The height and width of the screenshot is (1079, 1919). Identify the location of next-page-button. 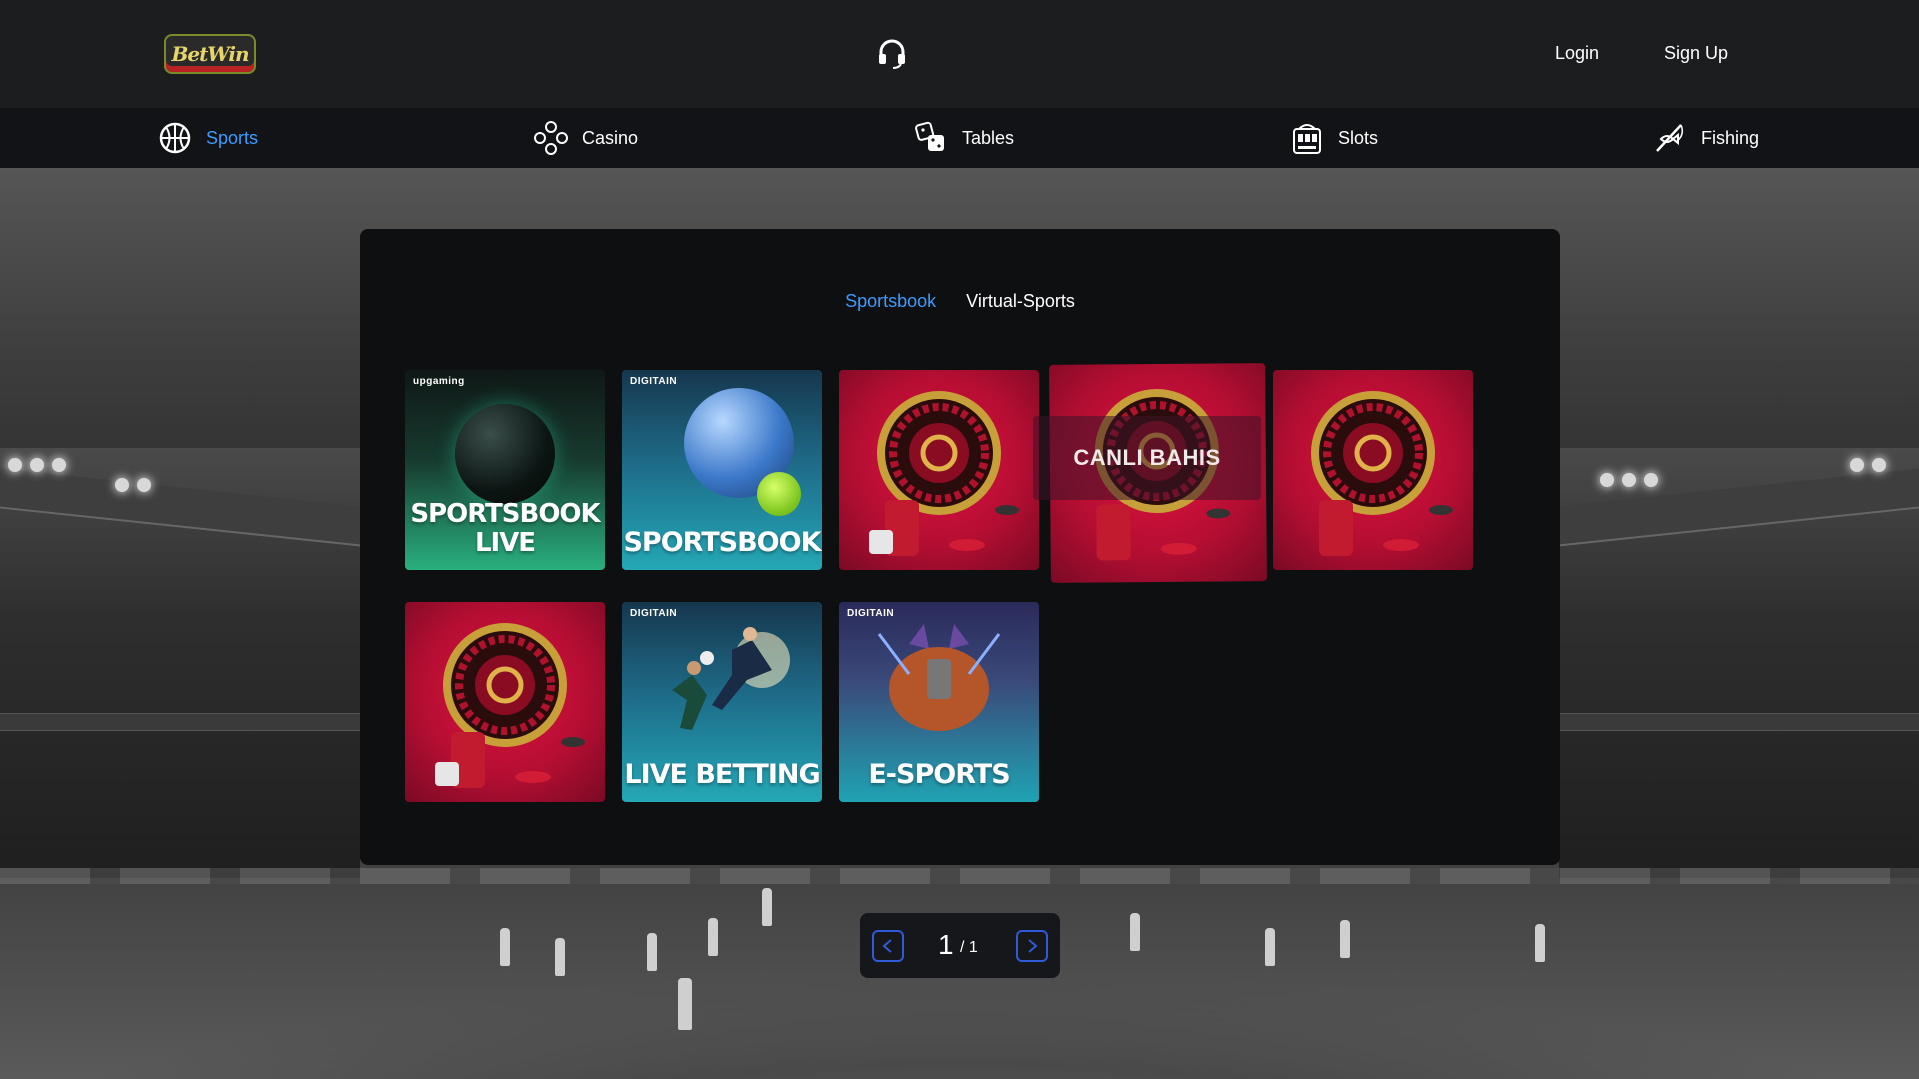
(1032, 946).